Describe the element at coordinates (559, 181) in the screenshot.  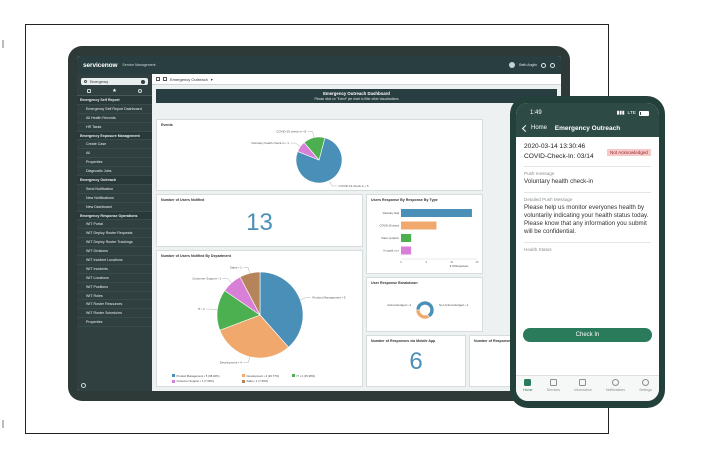
I see `push-message-value: Voluntary health check-in` at that location.